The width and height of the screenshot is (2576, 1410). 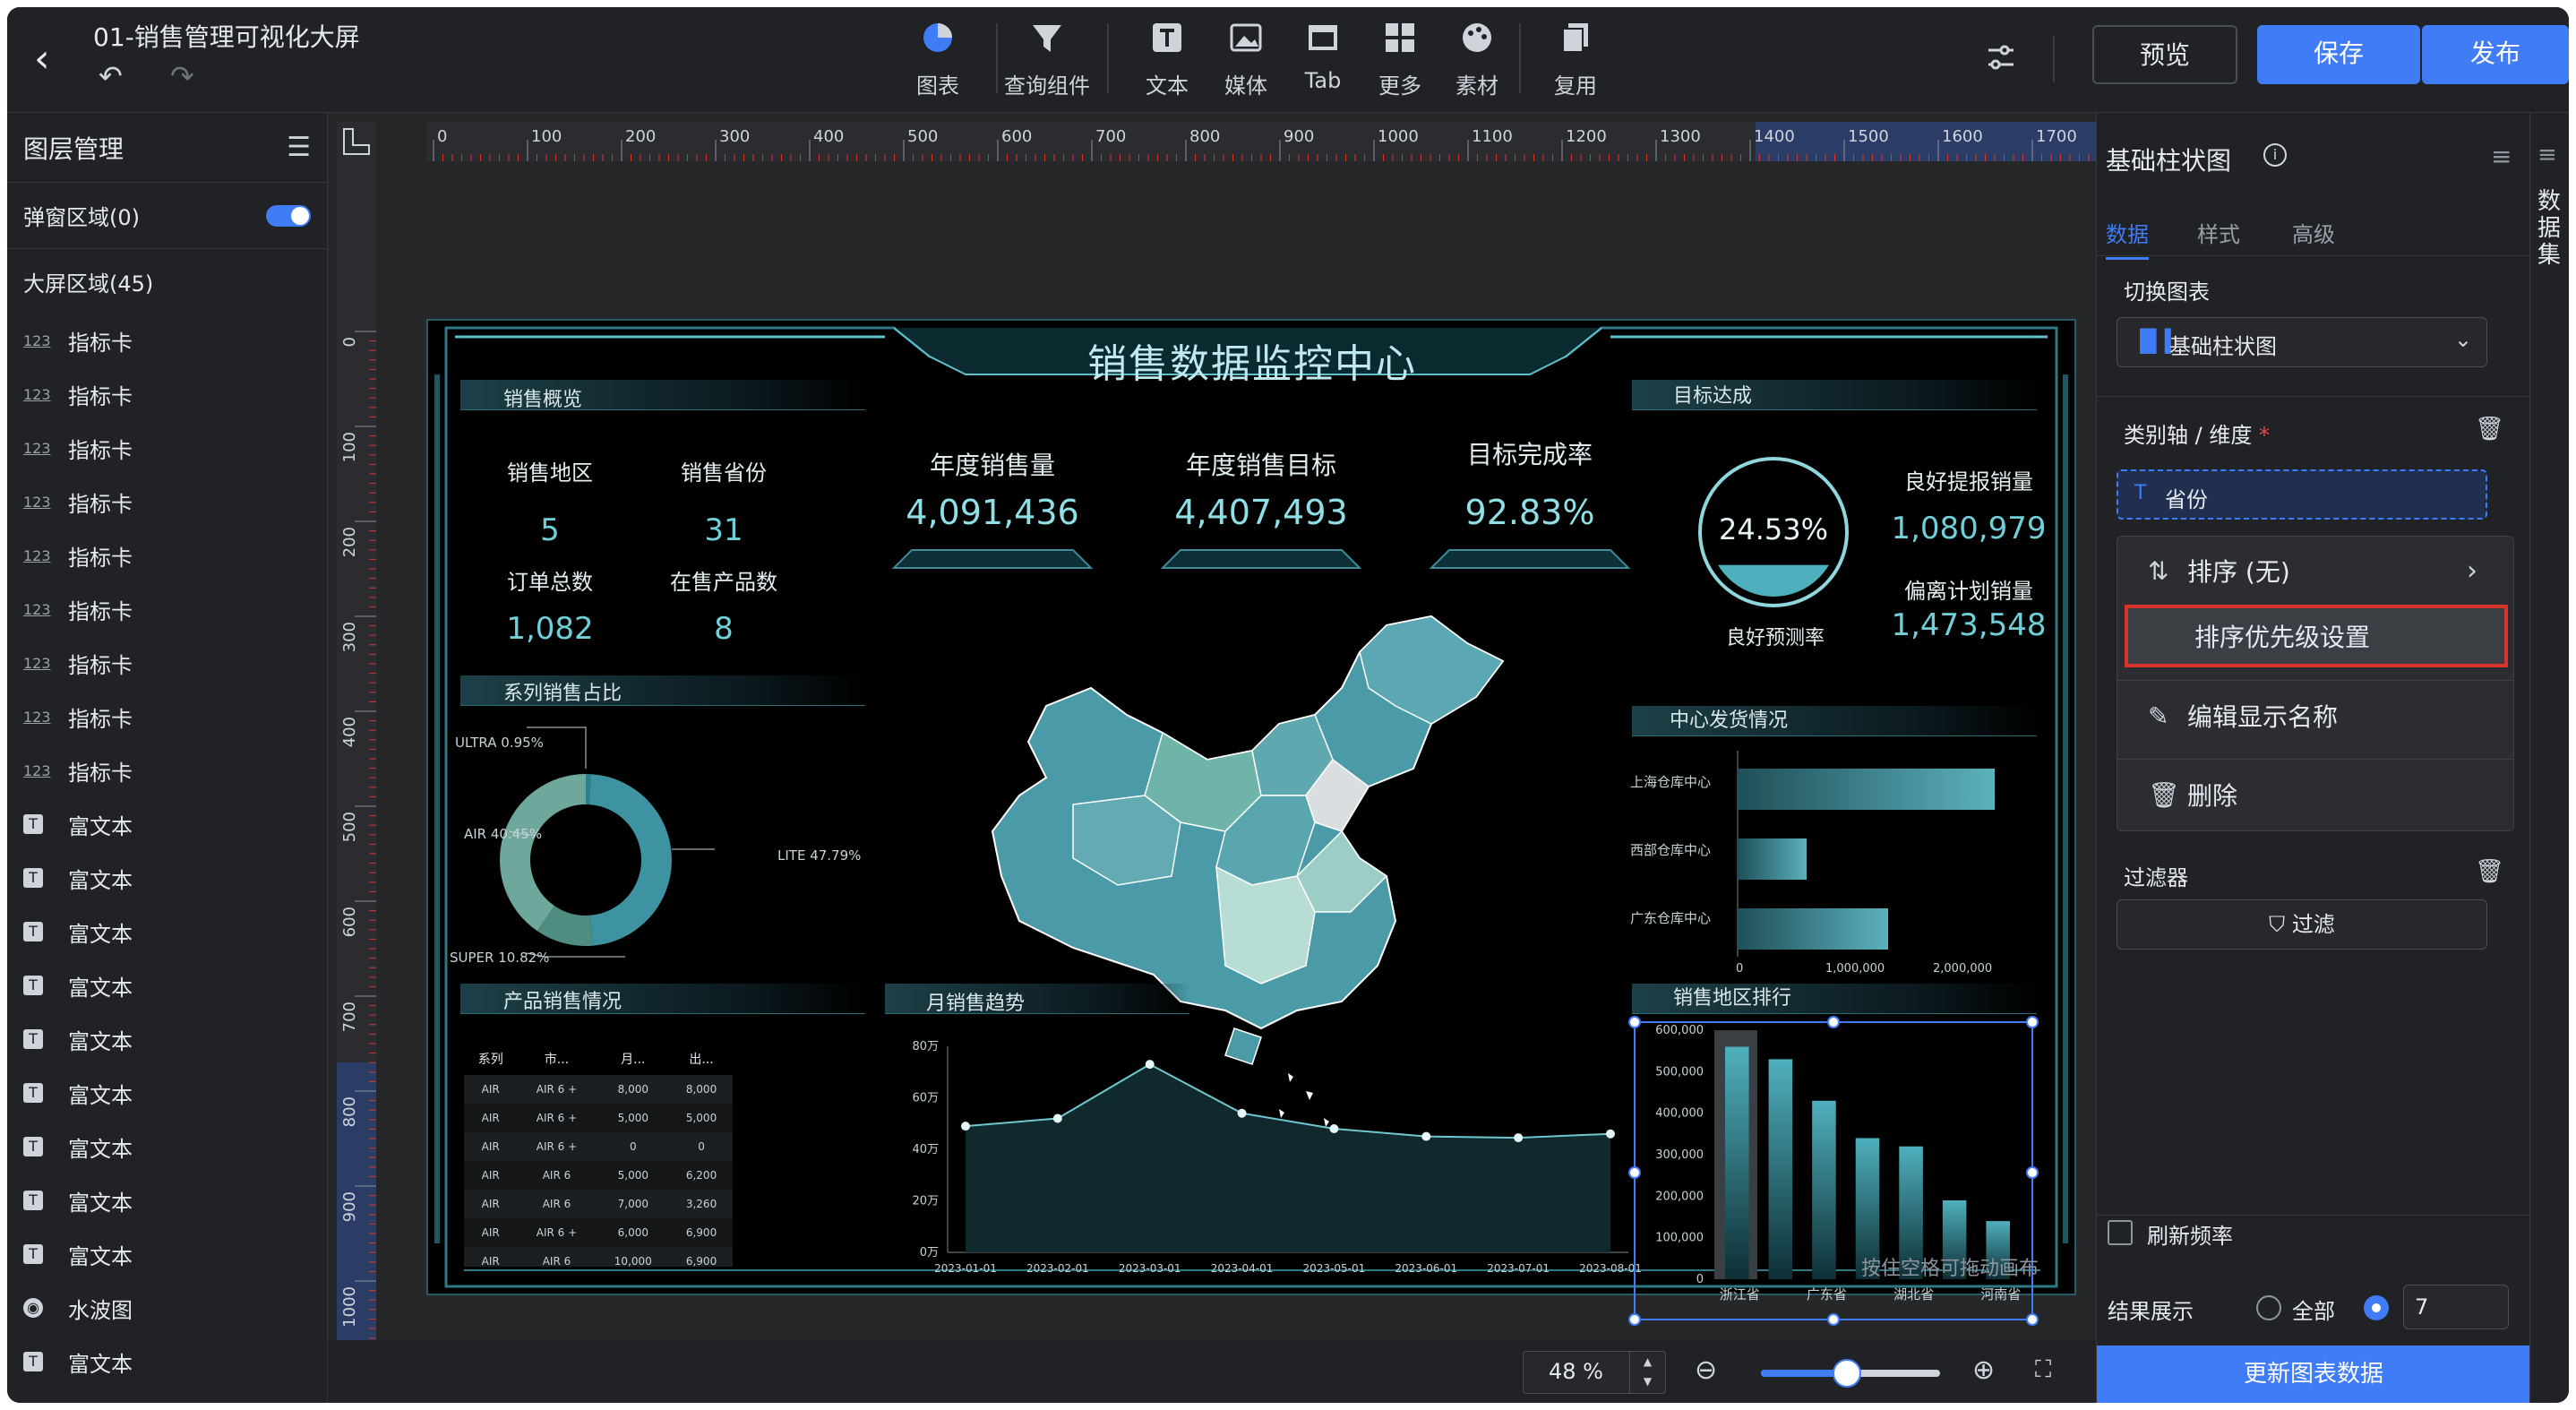 What do you see at coordinates (2549, 758) in the screenshot?
I see `dataset-rail: ≡ 数据集` at bounding box center [2549, 758].